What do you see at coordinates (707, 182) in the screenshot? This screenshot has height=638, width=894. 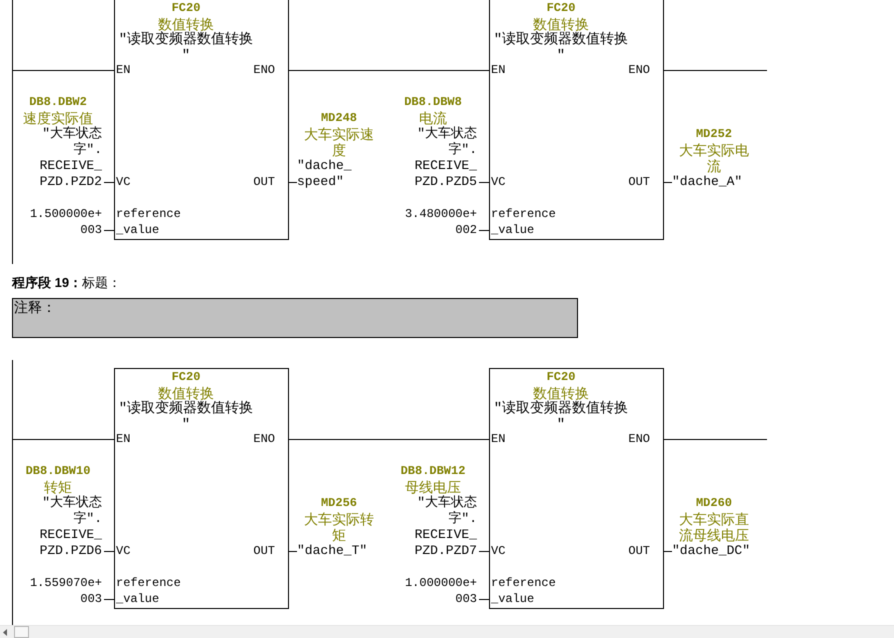 I see `operand-symbol: "dache_A"` at bounding box center [707, 182].